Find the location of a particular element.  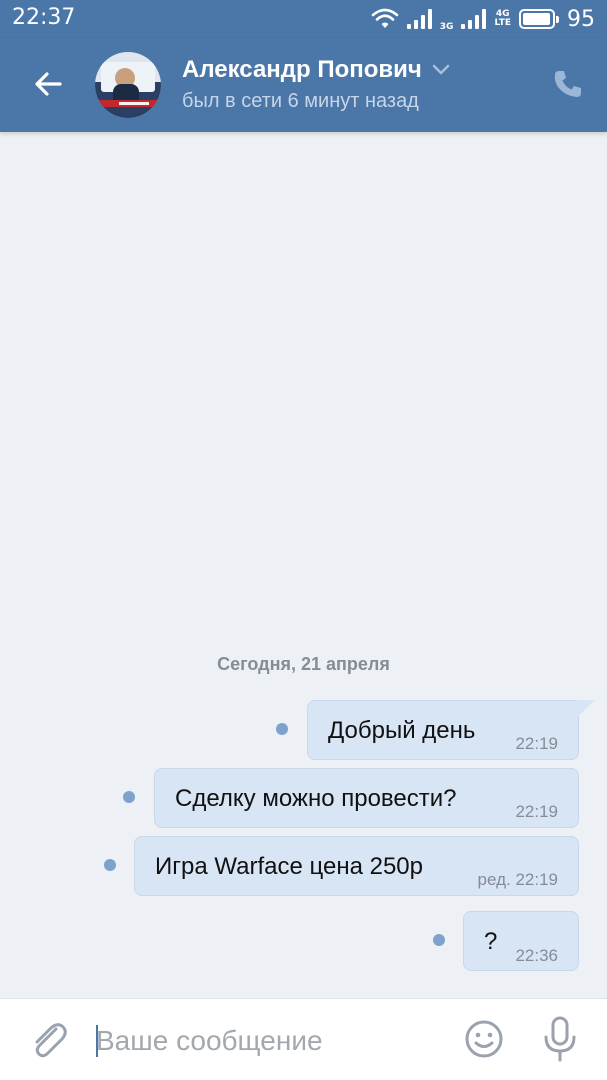

contact-name-row: Александр Попович is located at coordinates (316, 70).